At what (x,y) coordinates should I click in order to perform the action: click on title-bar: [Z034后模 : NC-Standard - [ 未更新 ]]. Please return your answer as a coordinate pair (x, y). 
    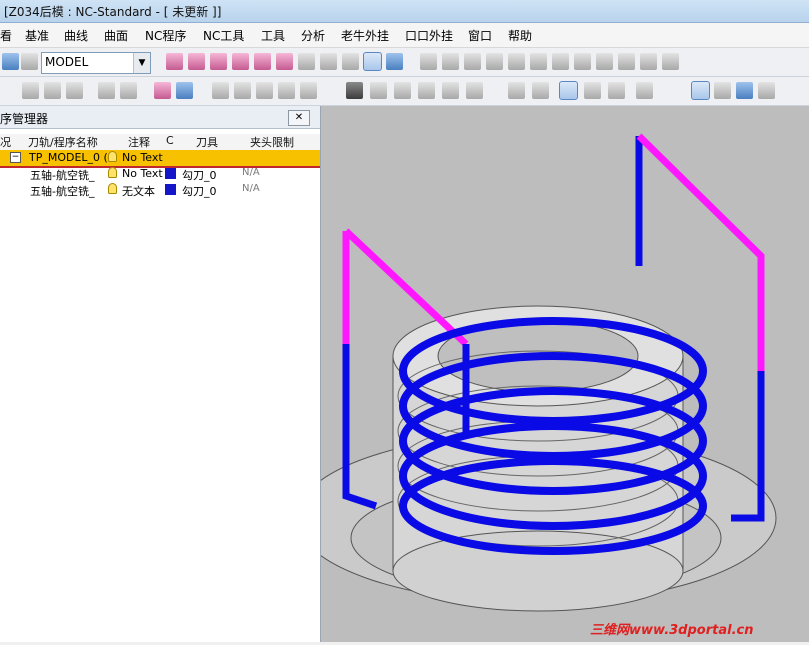
    Looking at the image, I should click on (404, 11).